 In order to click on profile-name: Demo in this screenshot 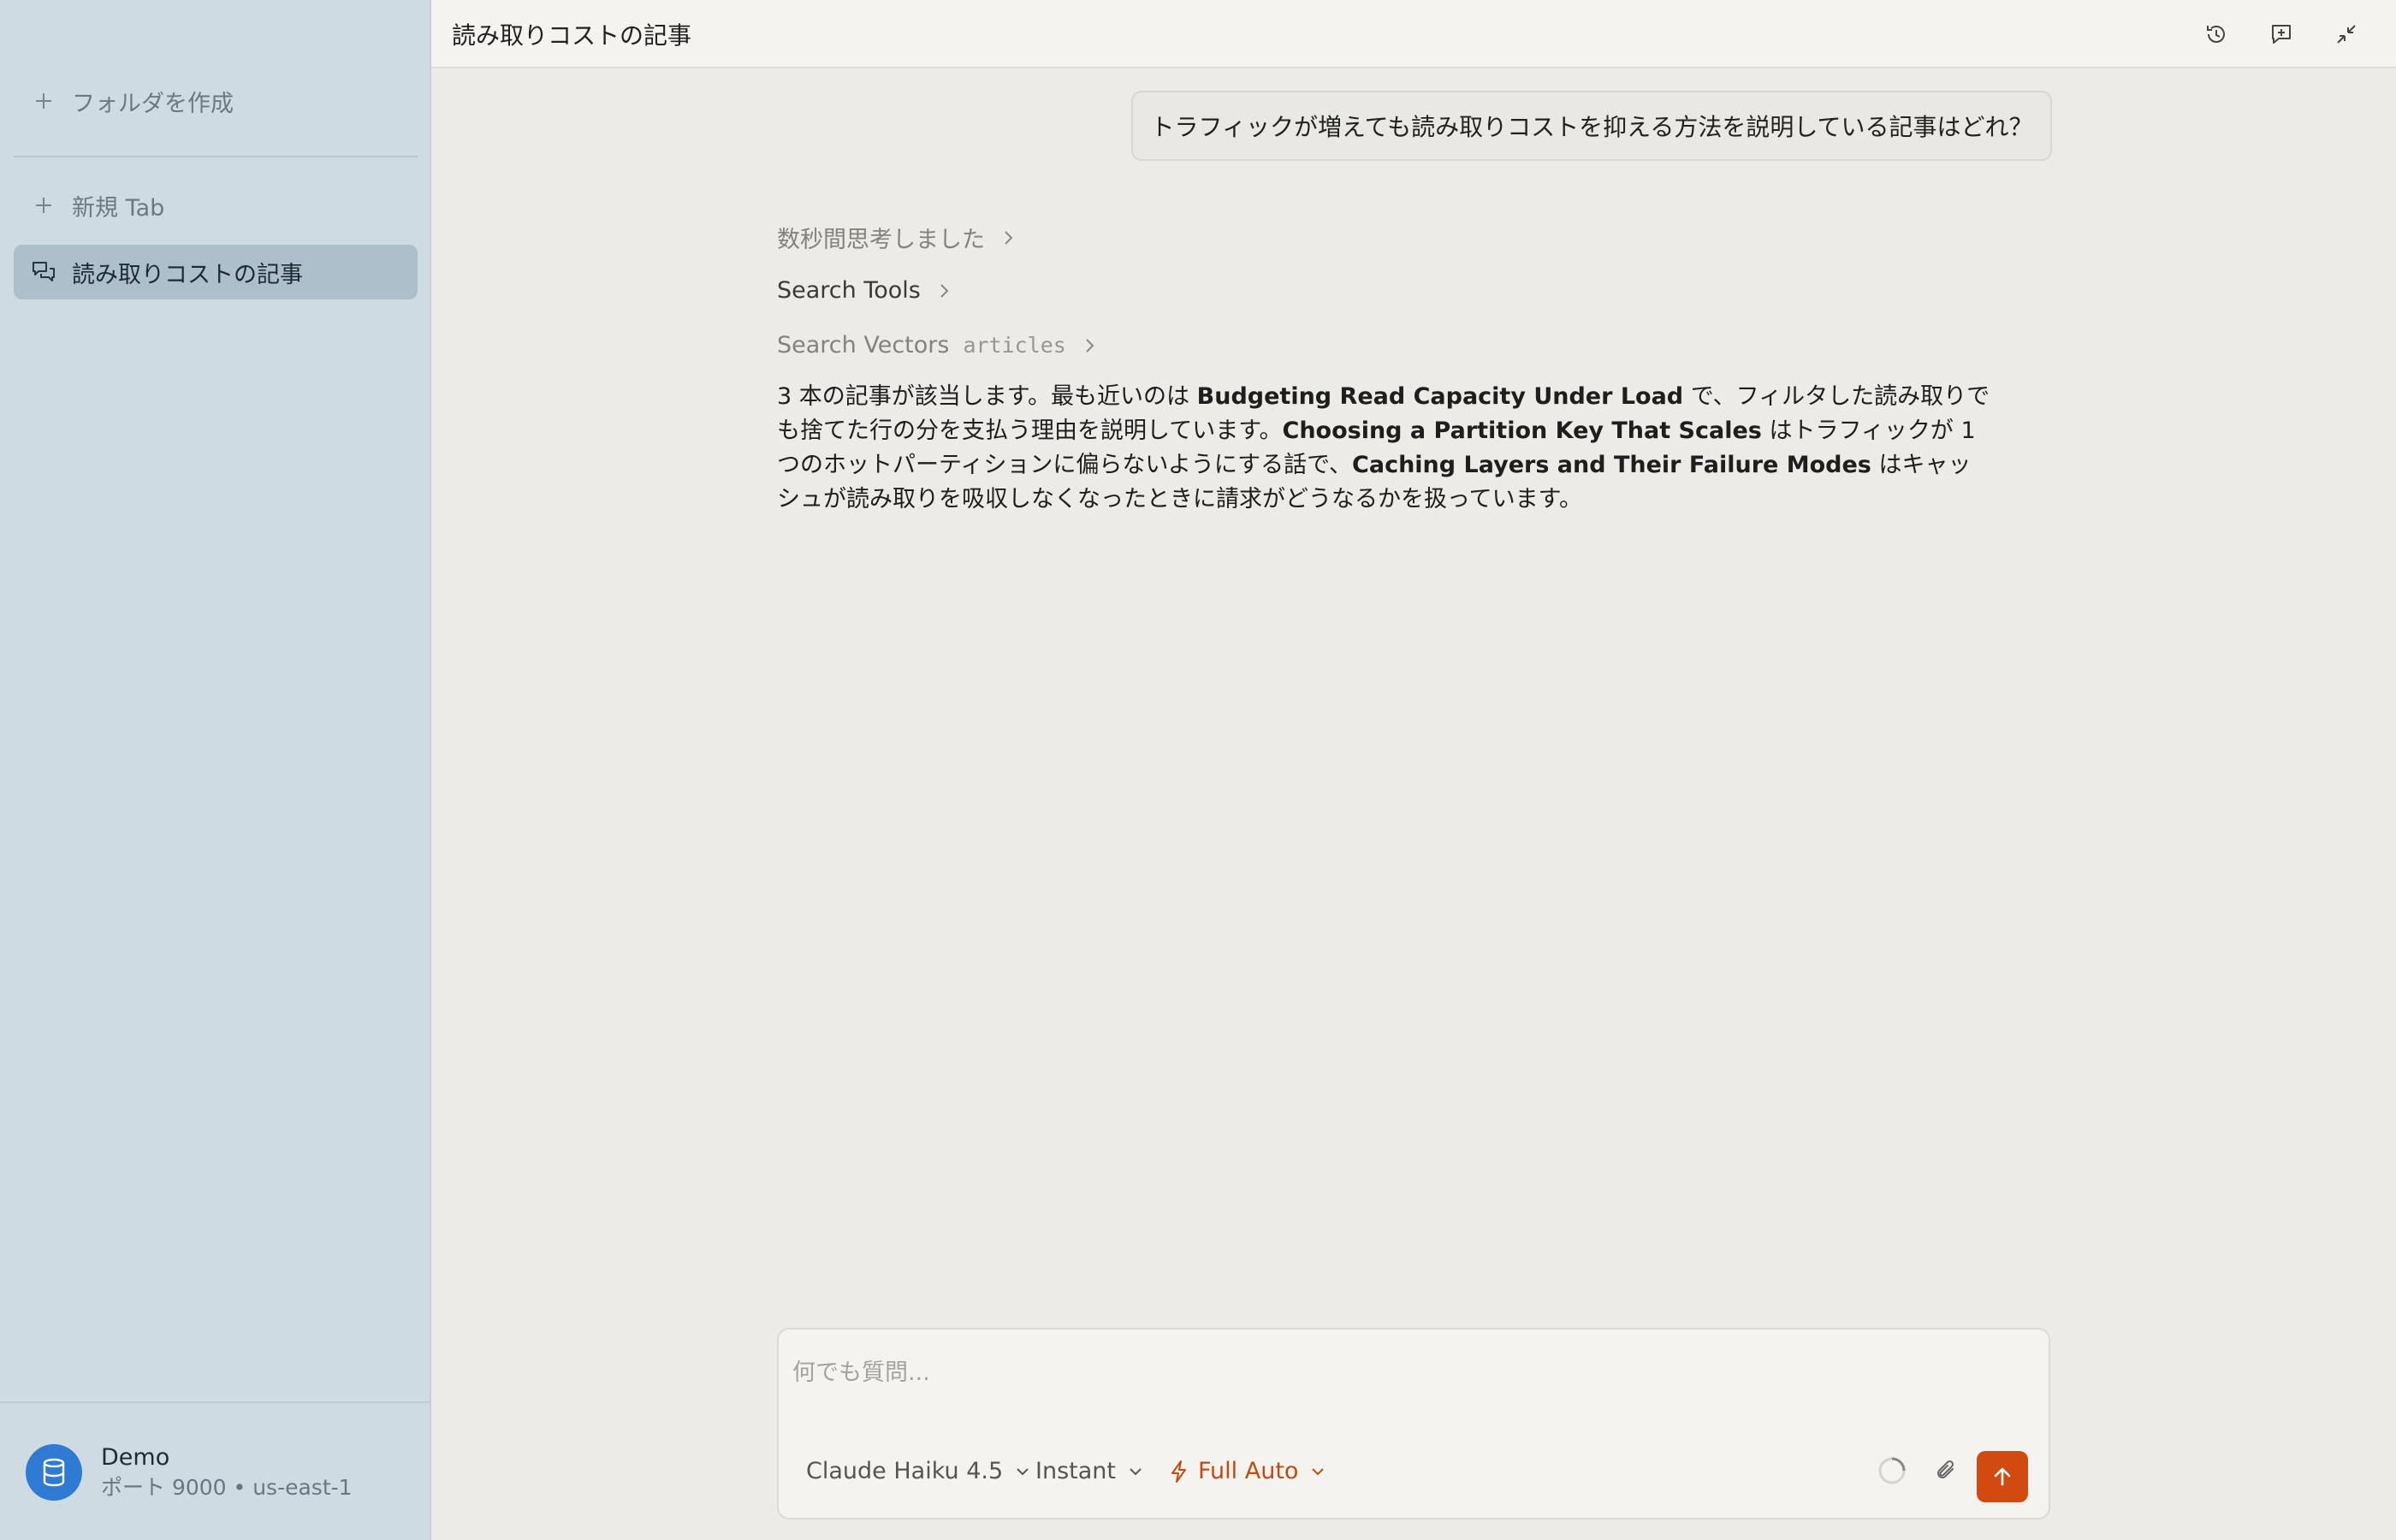, I will do `click(135, 1457)`.